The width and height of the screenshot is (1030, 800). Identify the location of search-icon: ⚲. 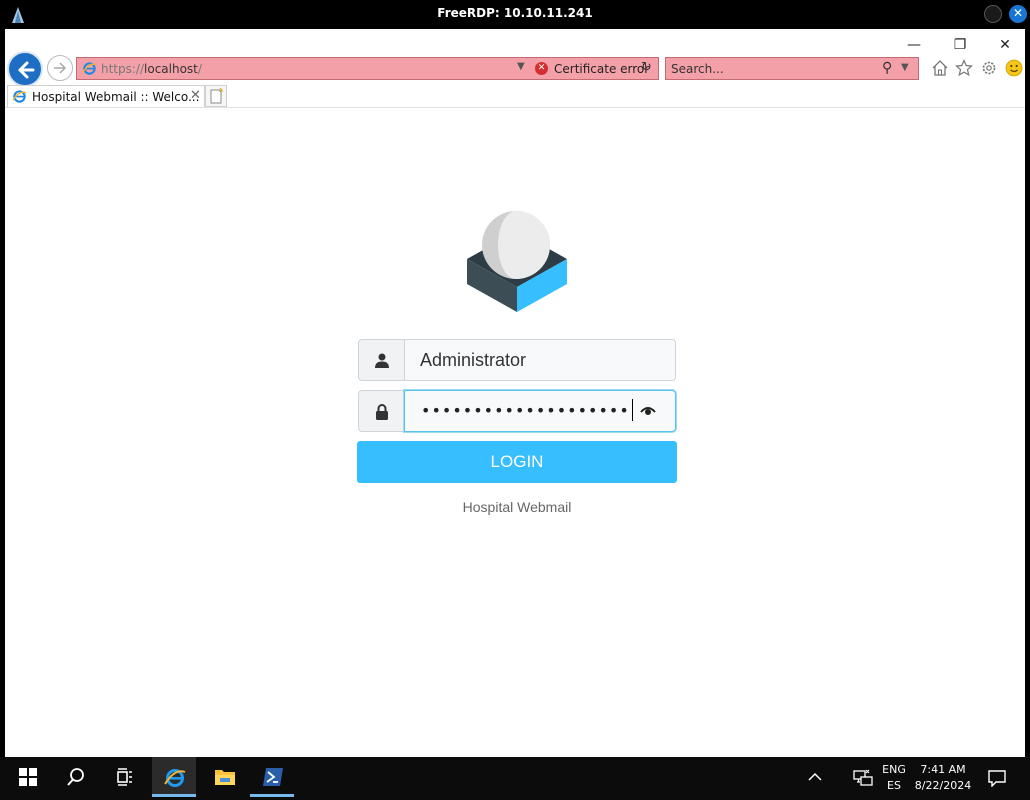
(887, 68).